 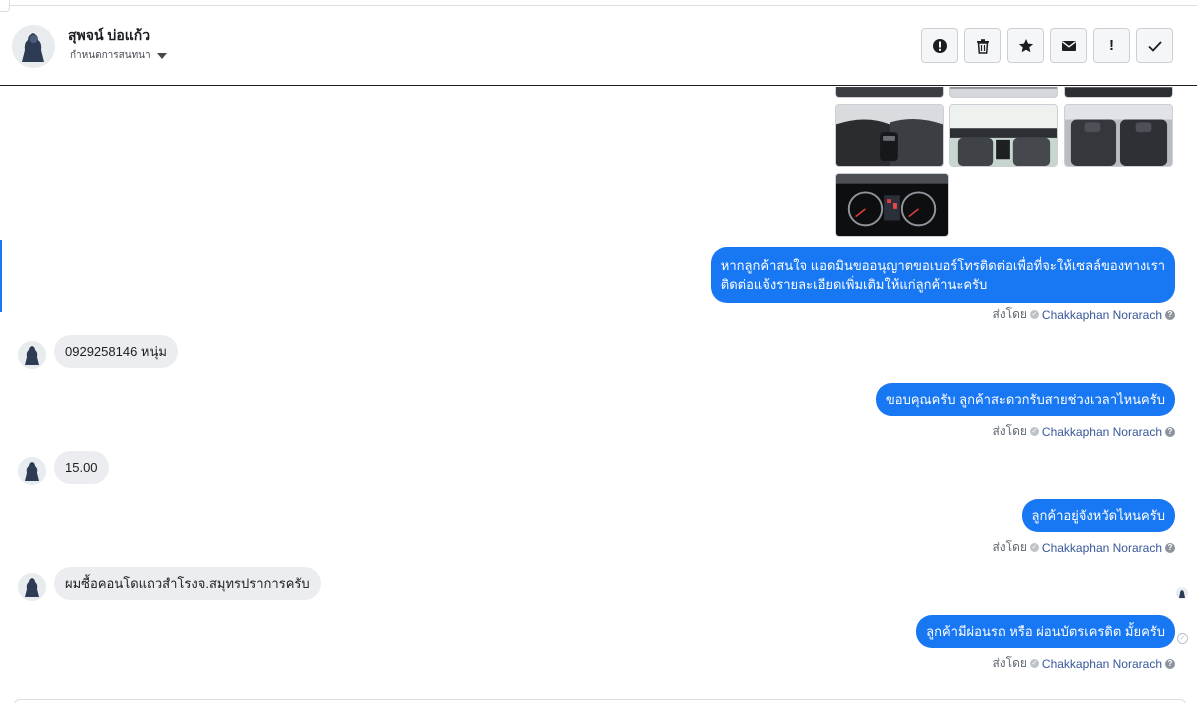 I want to click on alert-button, so click(x=939, y=45).